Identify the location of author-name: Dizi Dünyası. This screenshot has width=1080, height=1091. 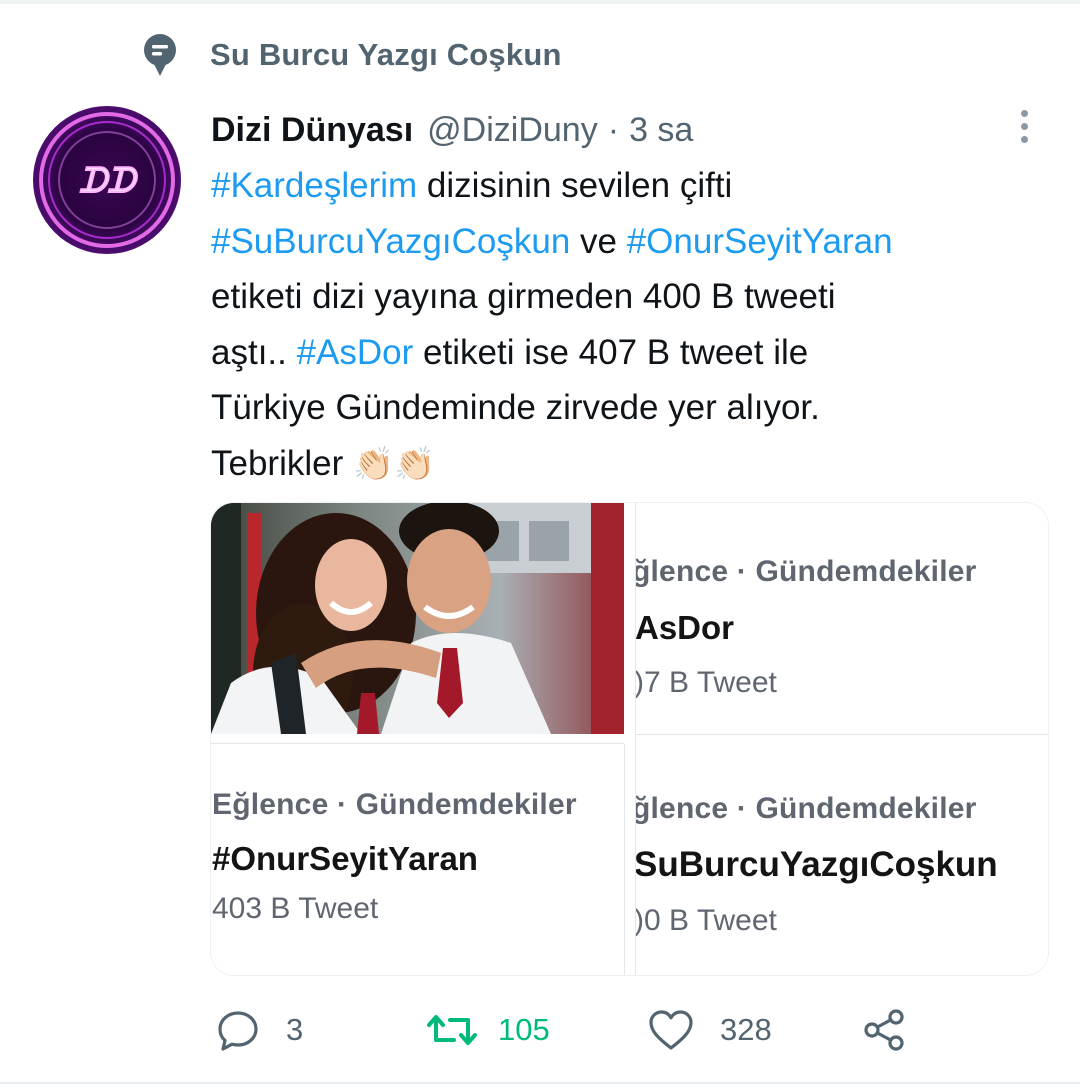
(312, 130).